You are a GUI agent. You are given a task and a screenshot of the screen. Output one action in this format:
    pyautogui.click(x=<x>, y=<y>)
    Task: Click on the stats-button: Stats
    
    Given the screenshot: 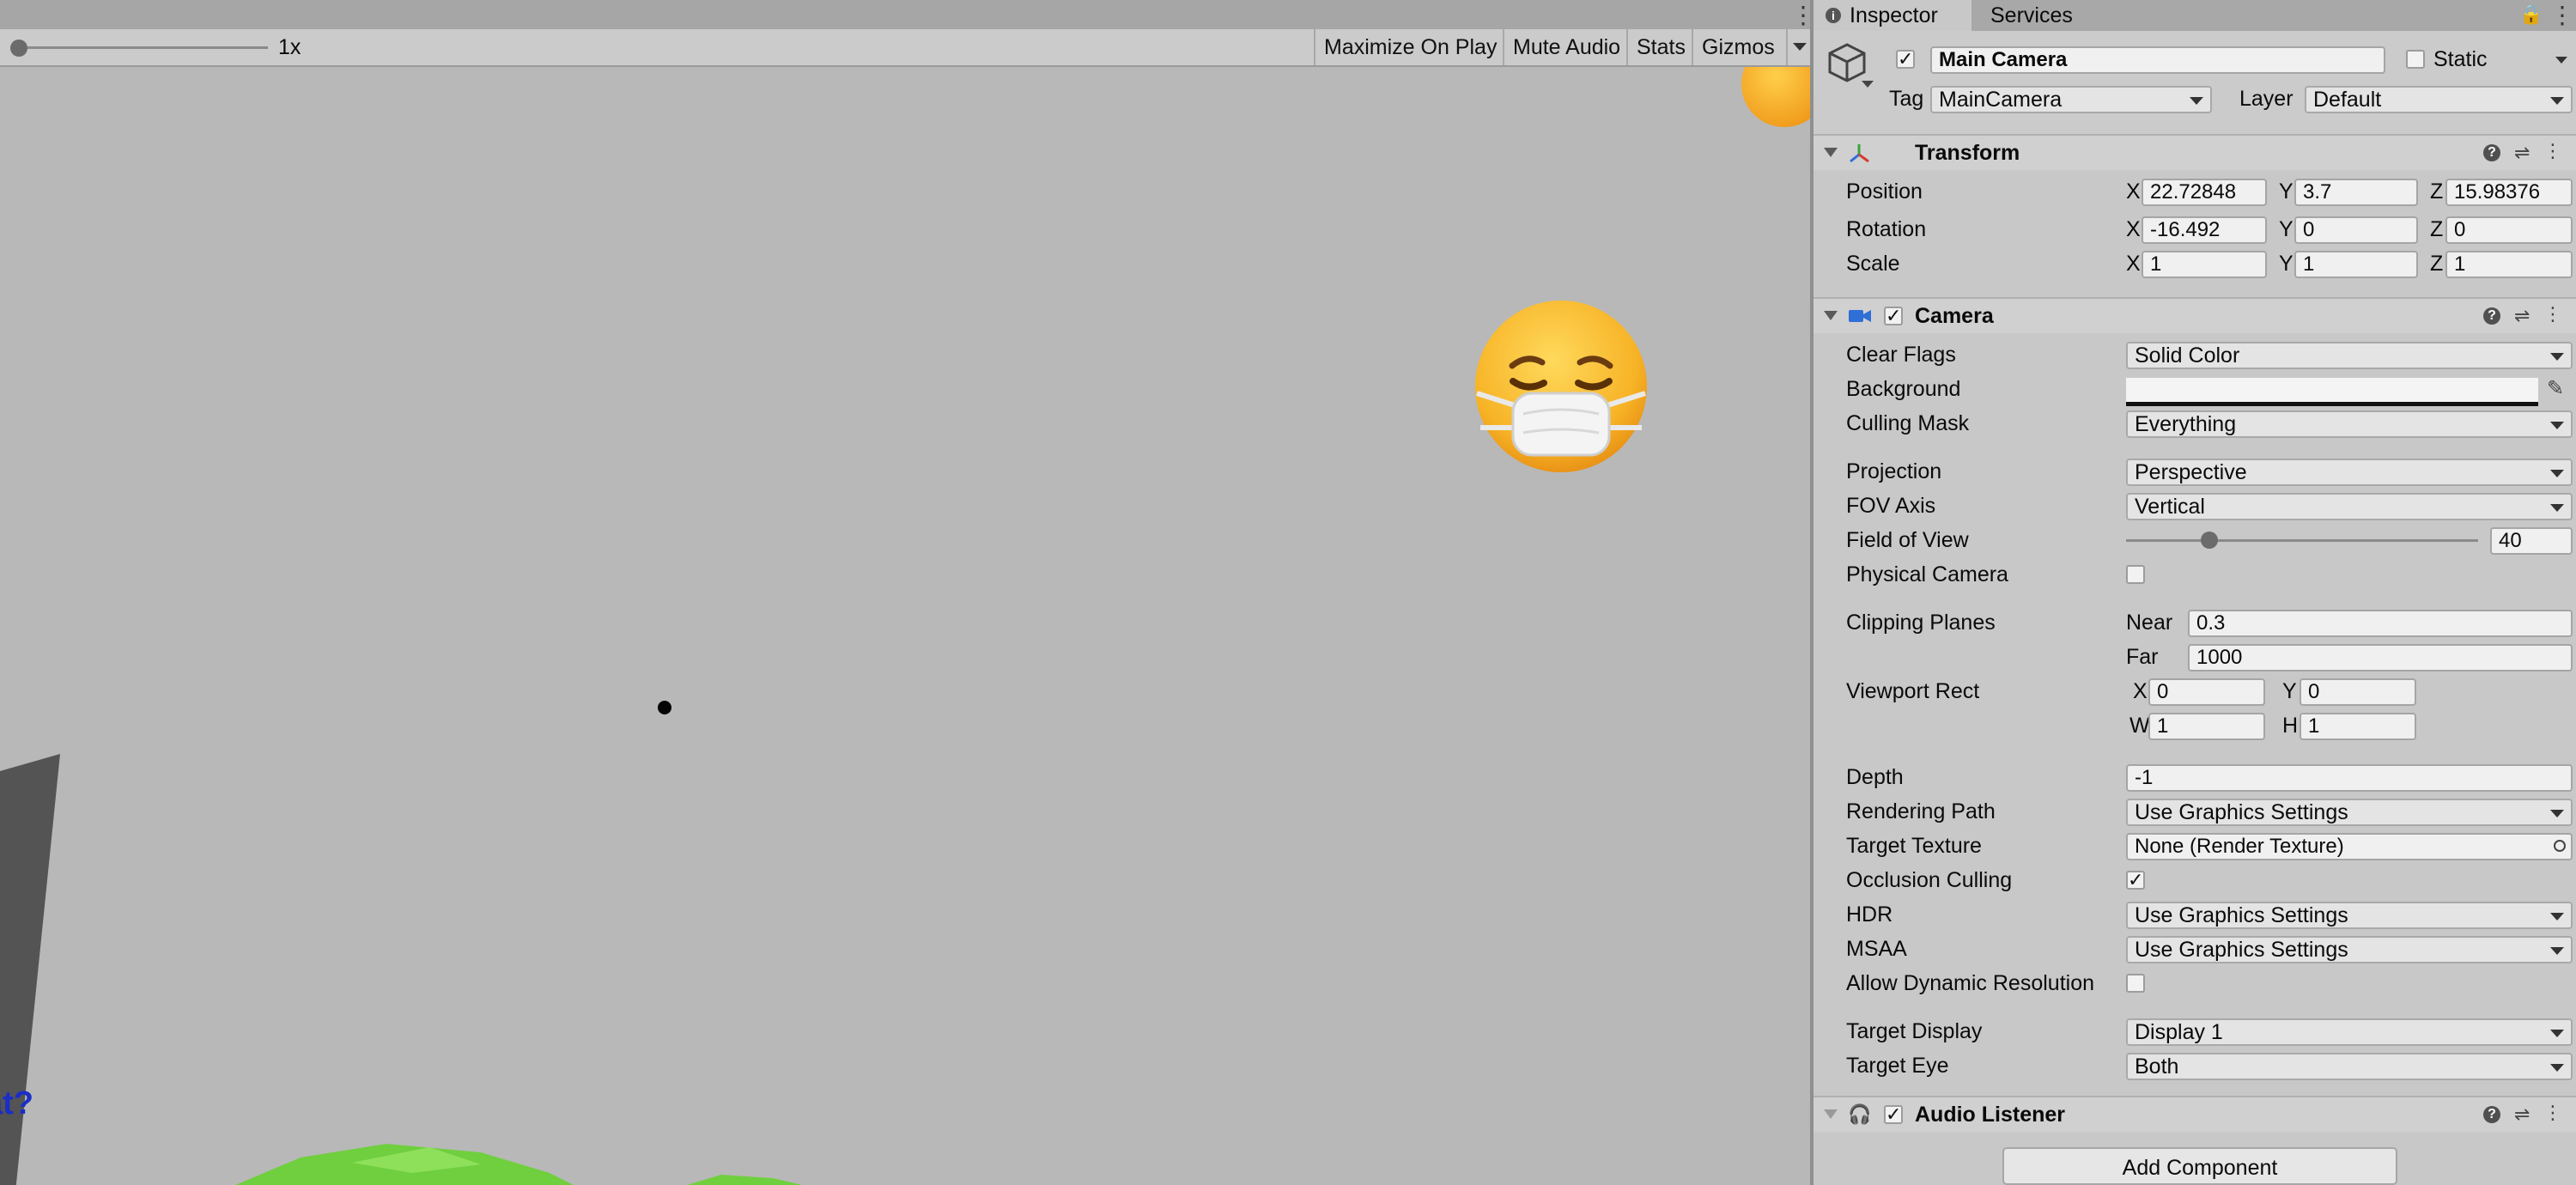 What is the action you would take?
    pyautogui.click(x=1659, y=47)
    